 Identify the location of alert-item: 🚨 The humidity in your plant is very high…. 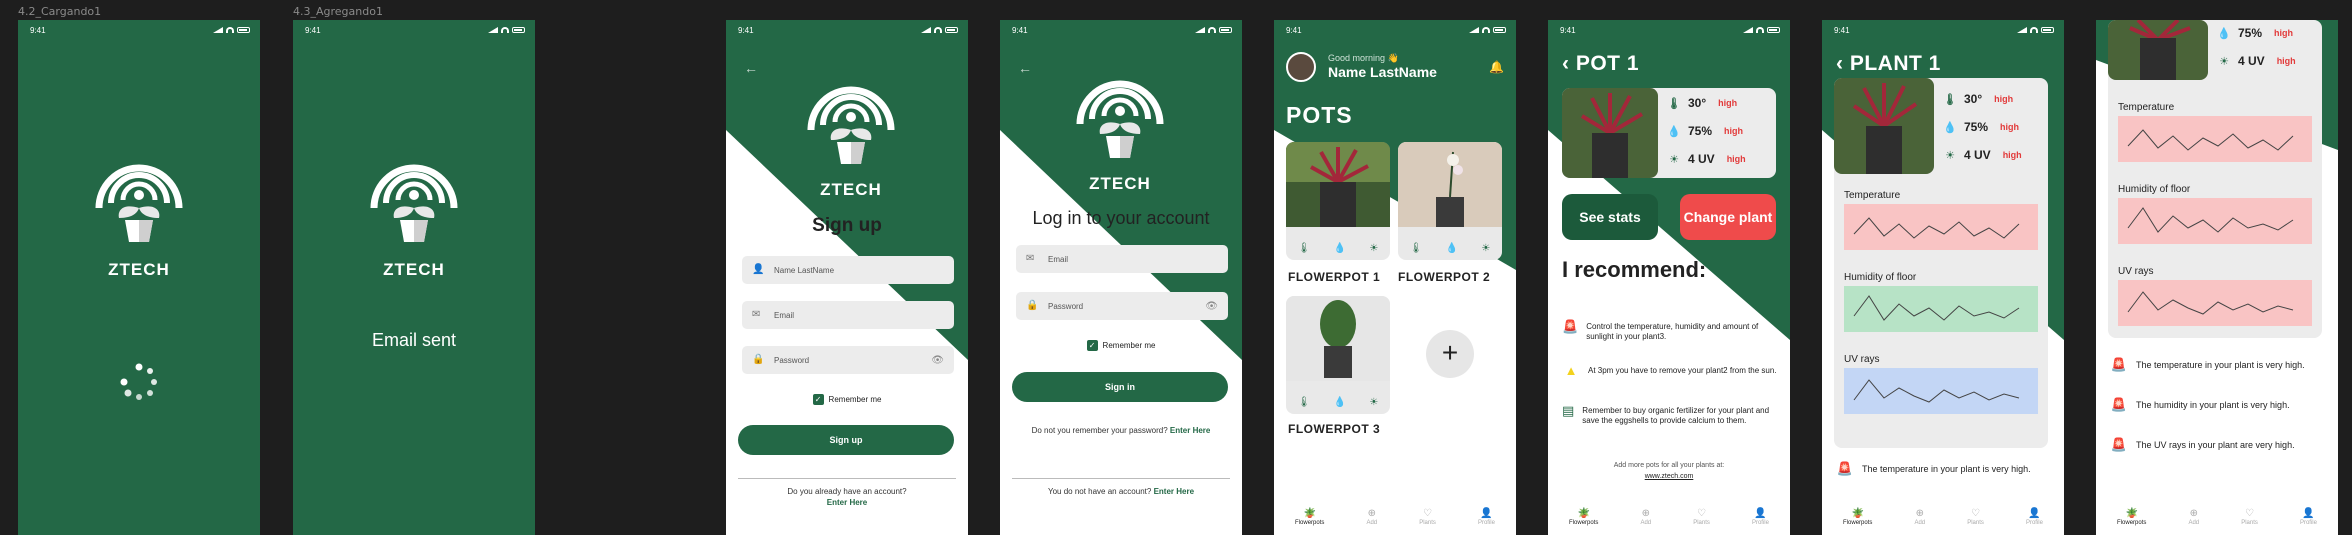
(2200, 404).